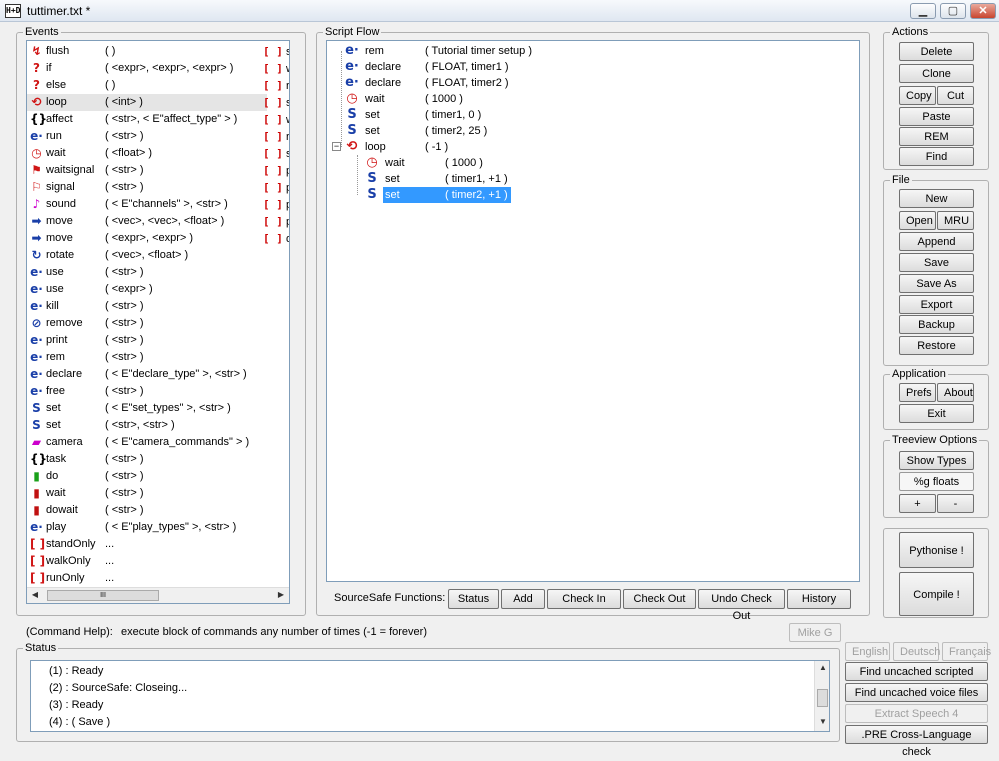 The width and height of the screenshot is (999, 761). I want to click on prefs-button: Prefs, so click(917, 392).